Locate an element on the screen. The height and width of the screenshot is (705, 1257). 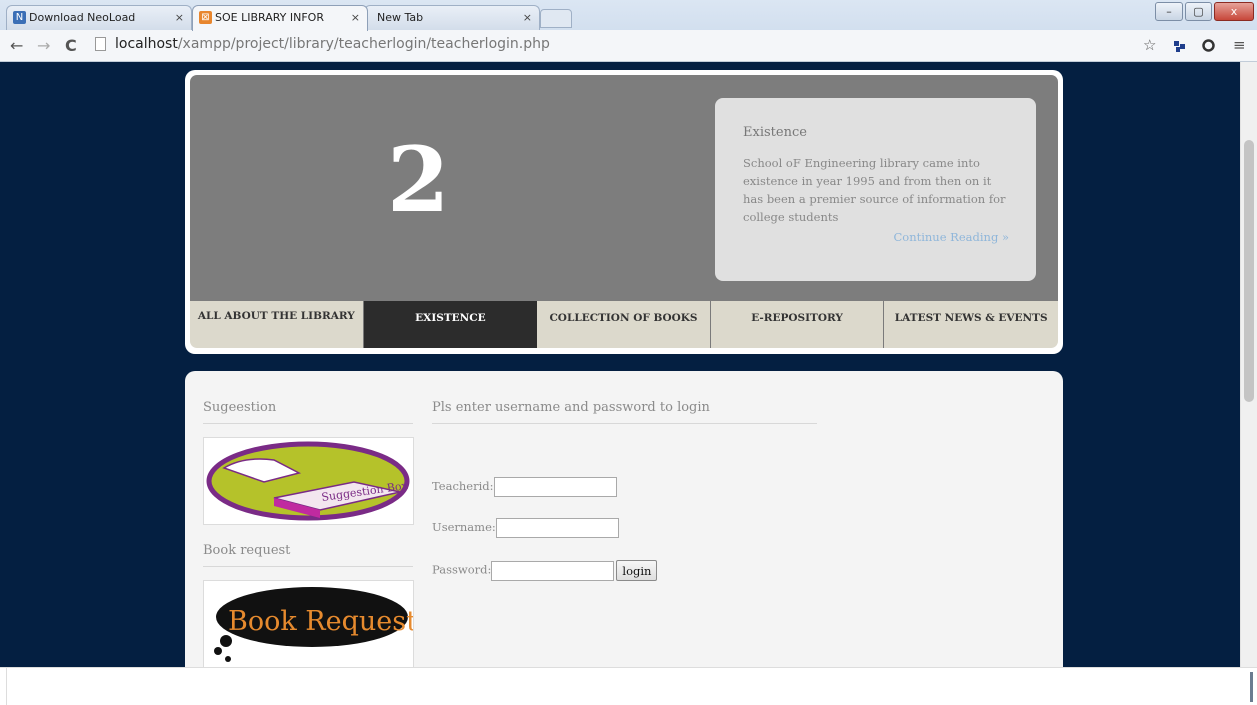
slide-title: Existence is located at coordinates (775, 132).